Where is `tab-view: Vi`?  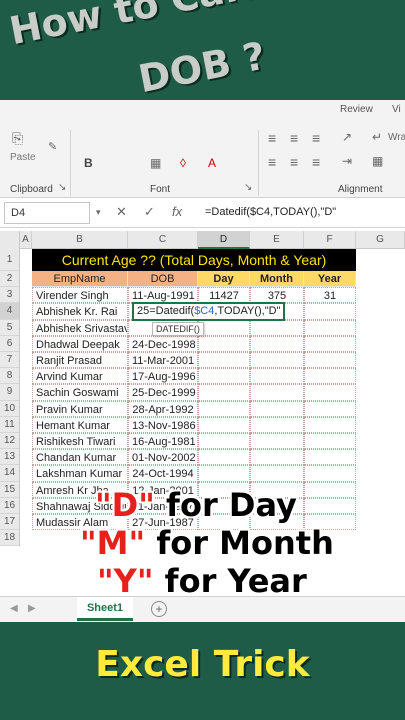 tab-view: Vi is located at coordinates (396, 109).